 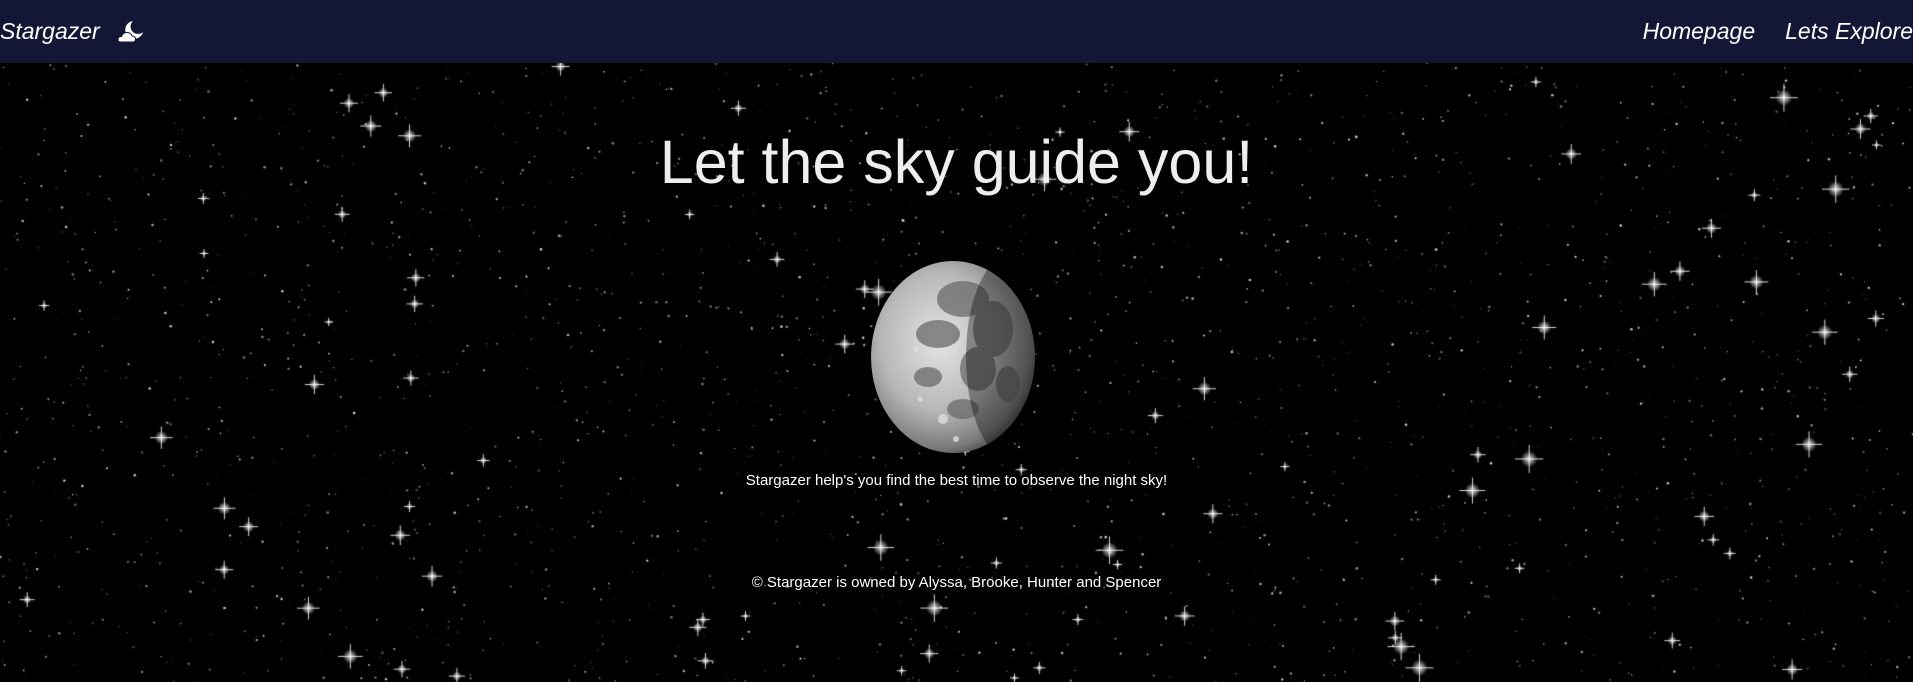 What do you see at coordinates (1778, 31) in the screenshot?
I see `nav-links: Homepage Lets Explore` at bounding box center [1778, 31].